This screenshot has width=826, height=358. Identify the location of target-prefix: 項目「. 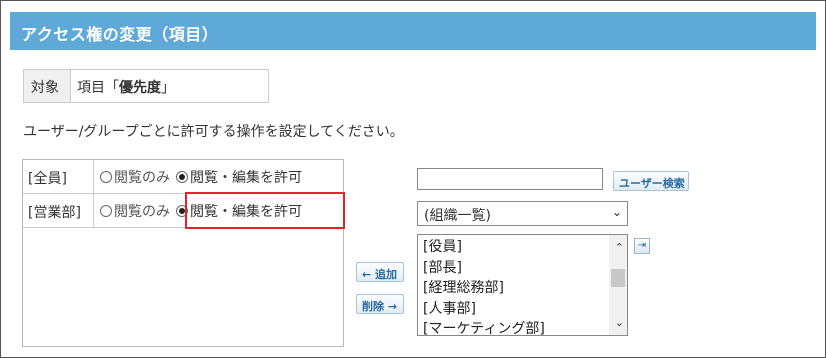
(98, 88).